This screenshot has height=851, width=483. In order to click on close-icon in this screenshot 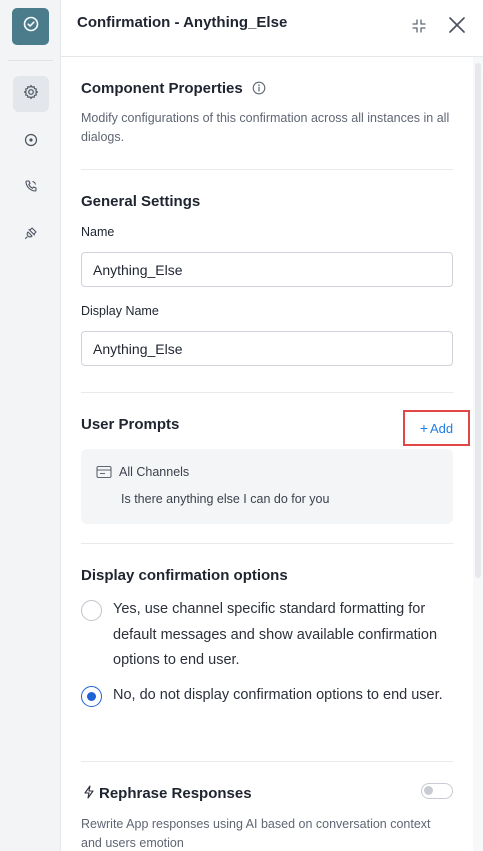, I will do `click(457, 27)`.